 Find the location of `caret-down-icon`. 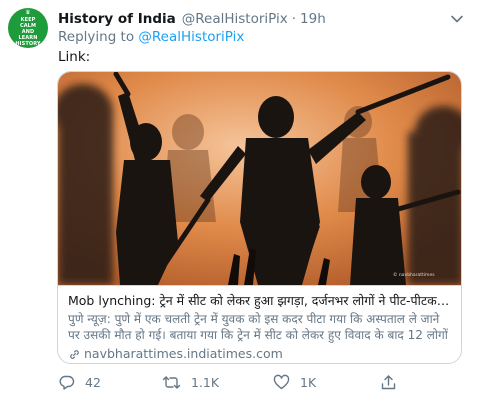

caret-down-icon is located at coordinates (457, 19).